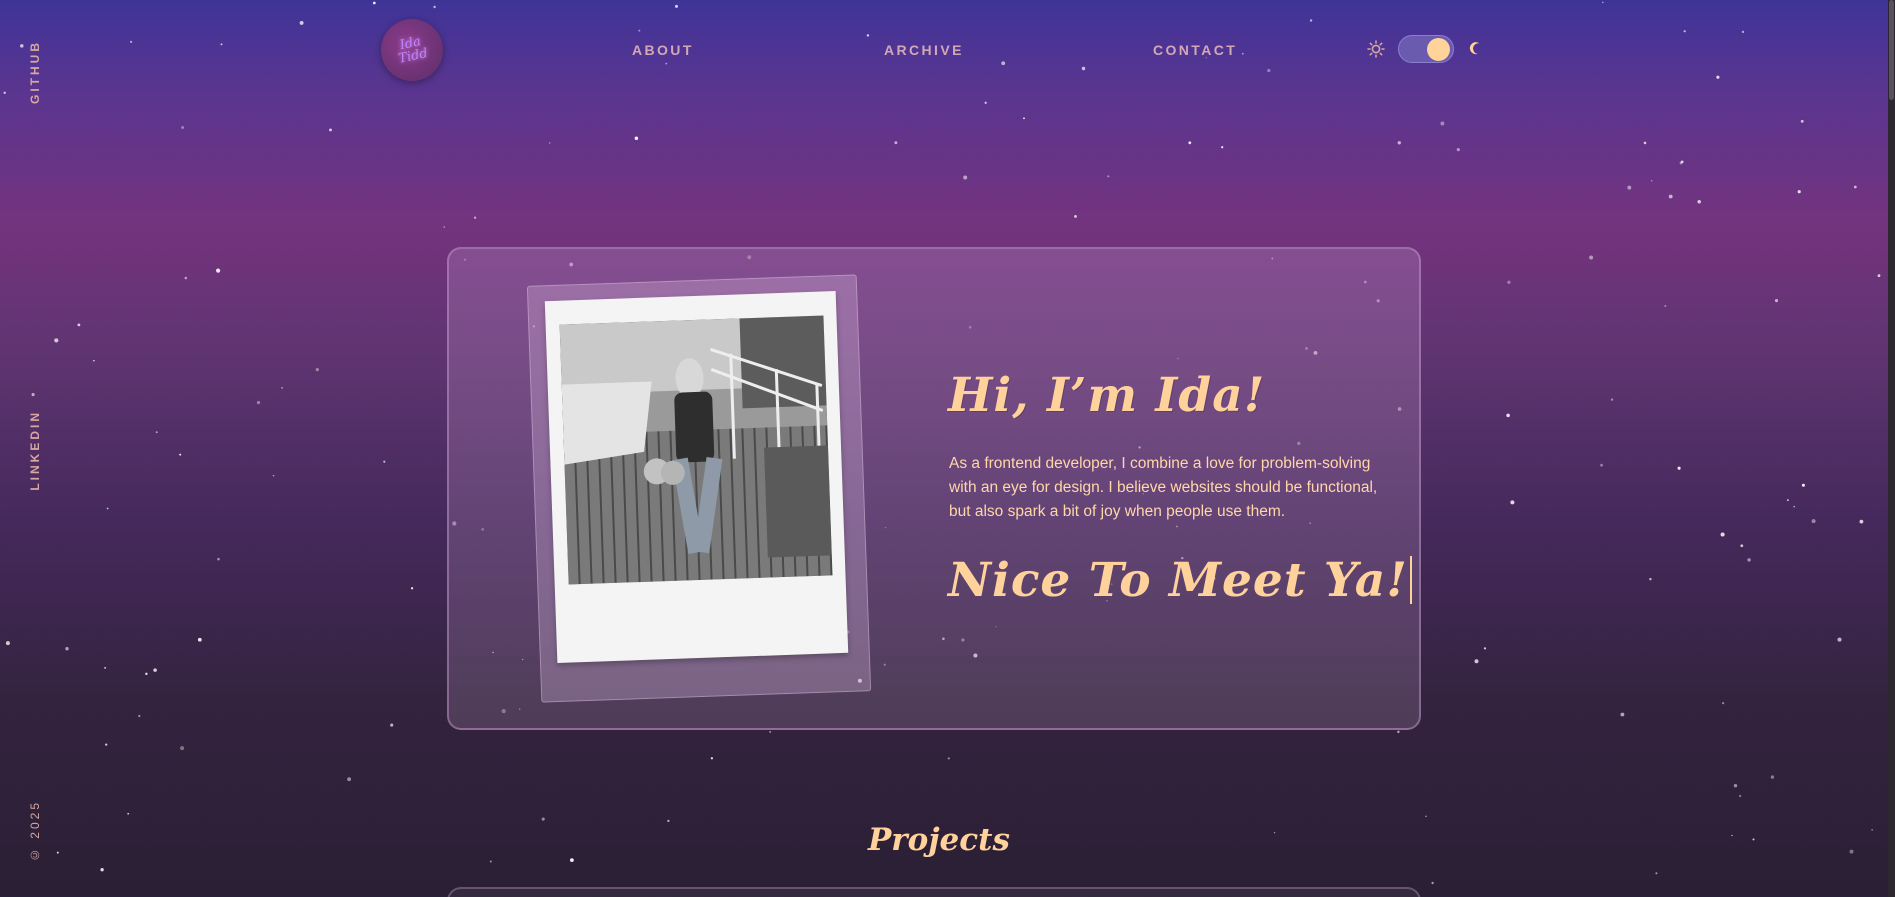 The image size is (1895, 897). I want to click on sun-icon, so click(1376, 49).